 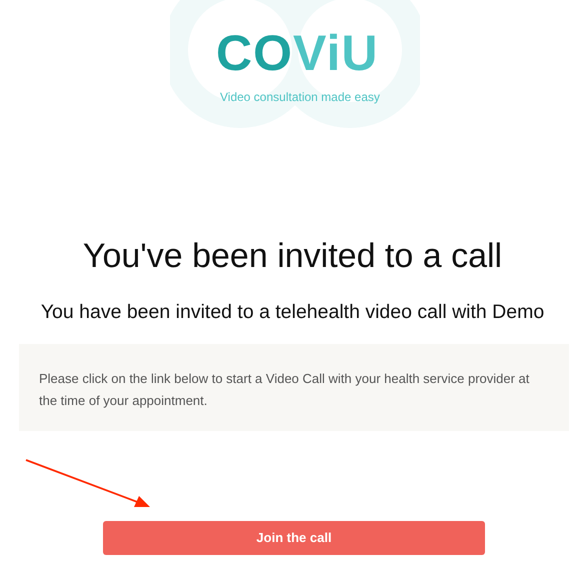 What do you see at coordinates (293, 312) in the screenshot?
I see `subheading: You have been invited to a telehealth video call with Demo` at bounding box center [293, 312].